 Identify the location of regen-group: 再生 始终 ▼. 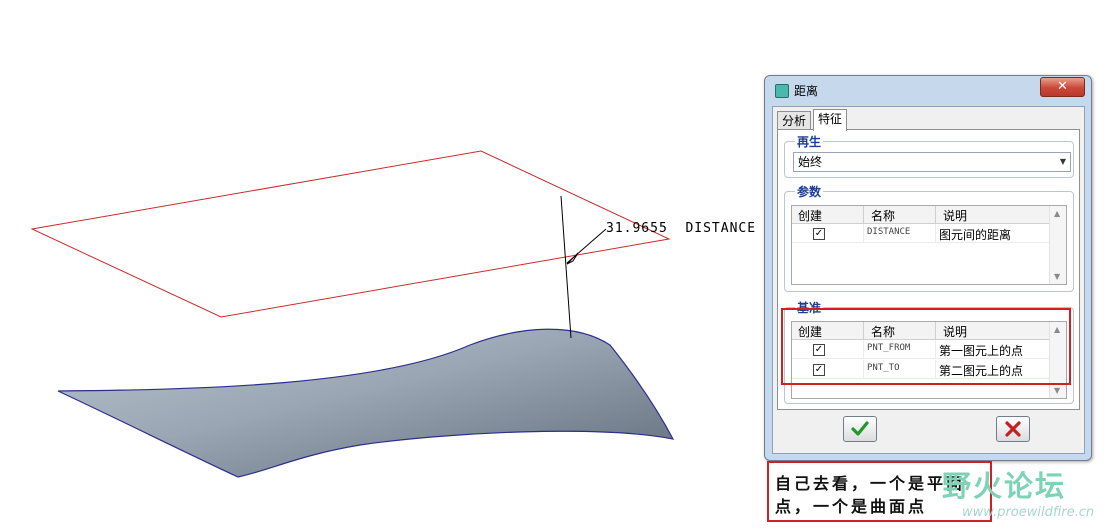
(929, 155).